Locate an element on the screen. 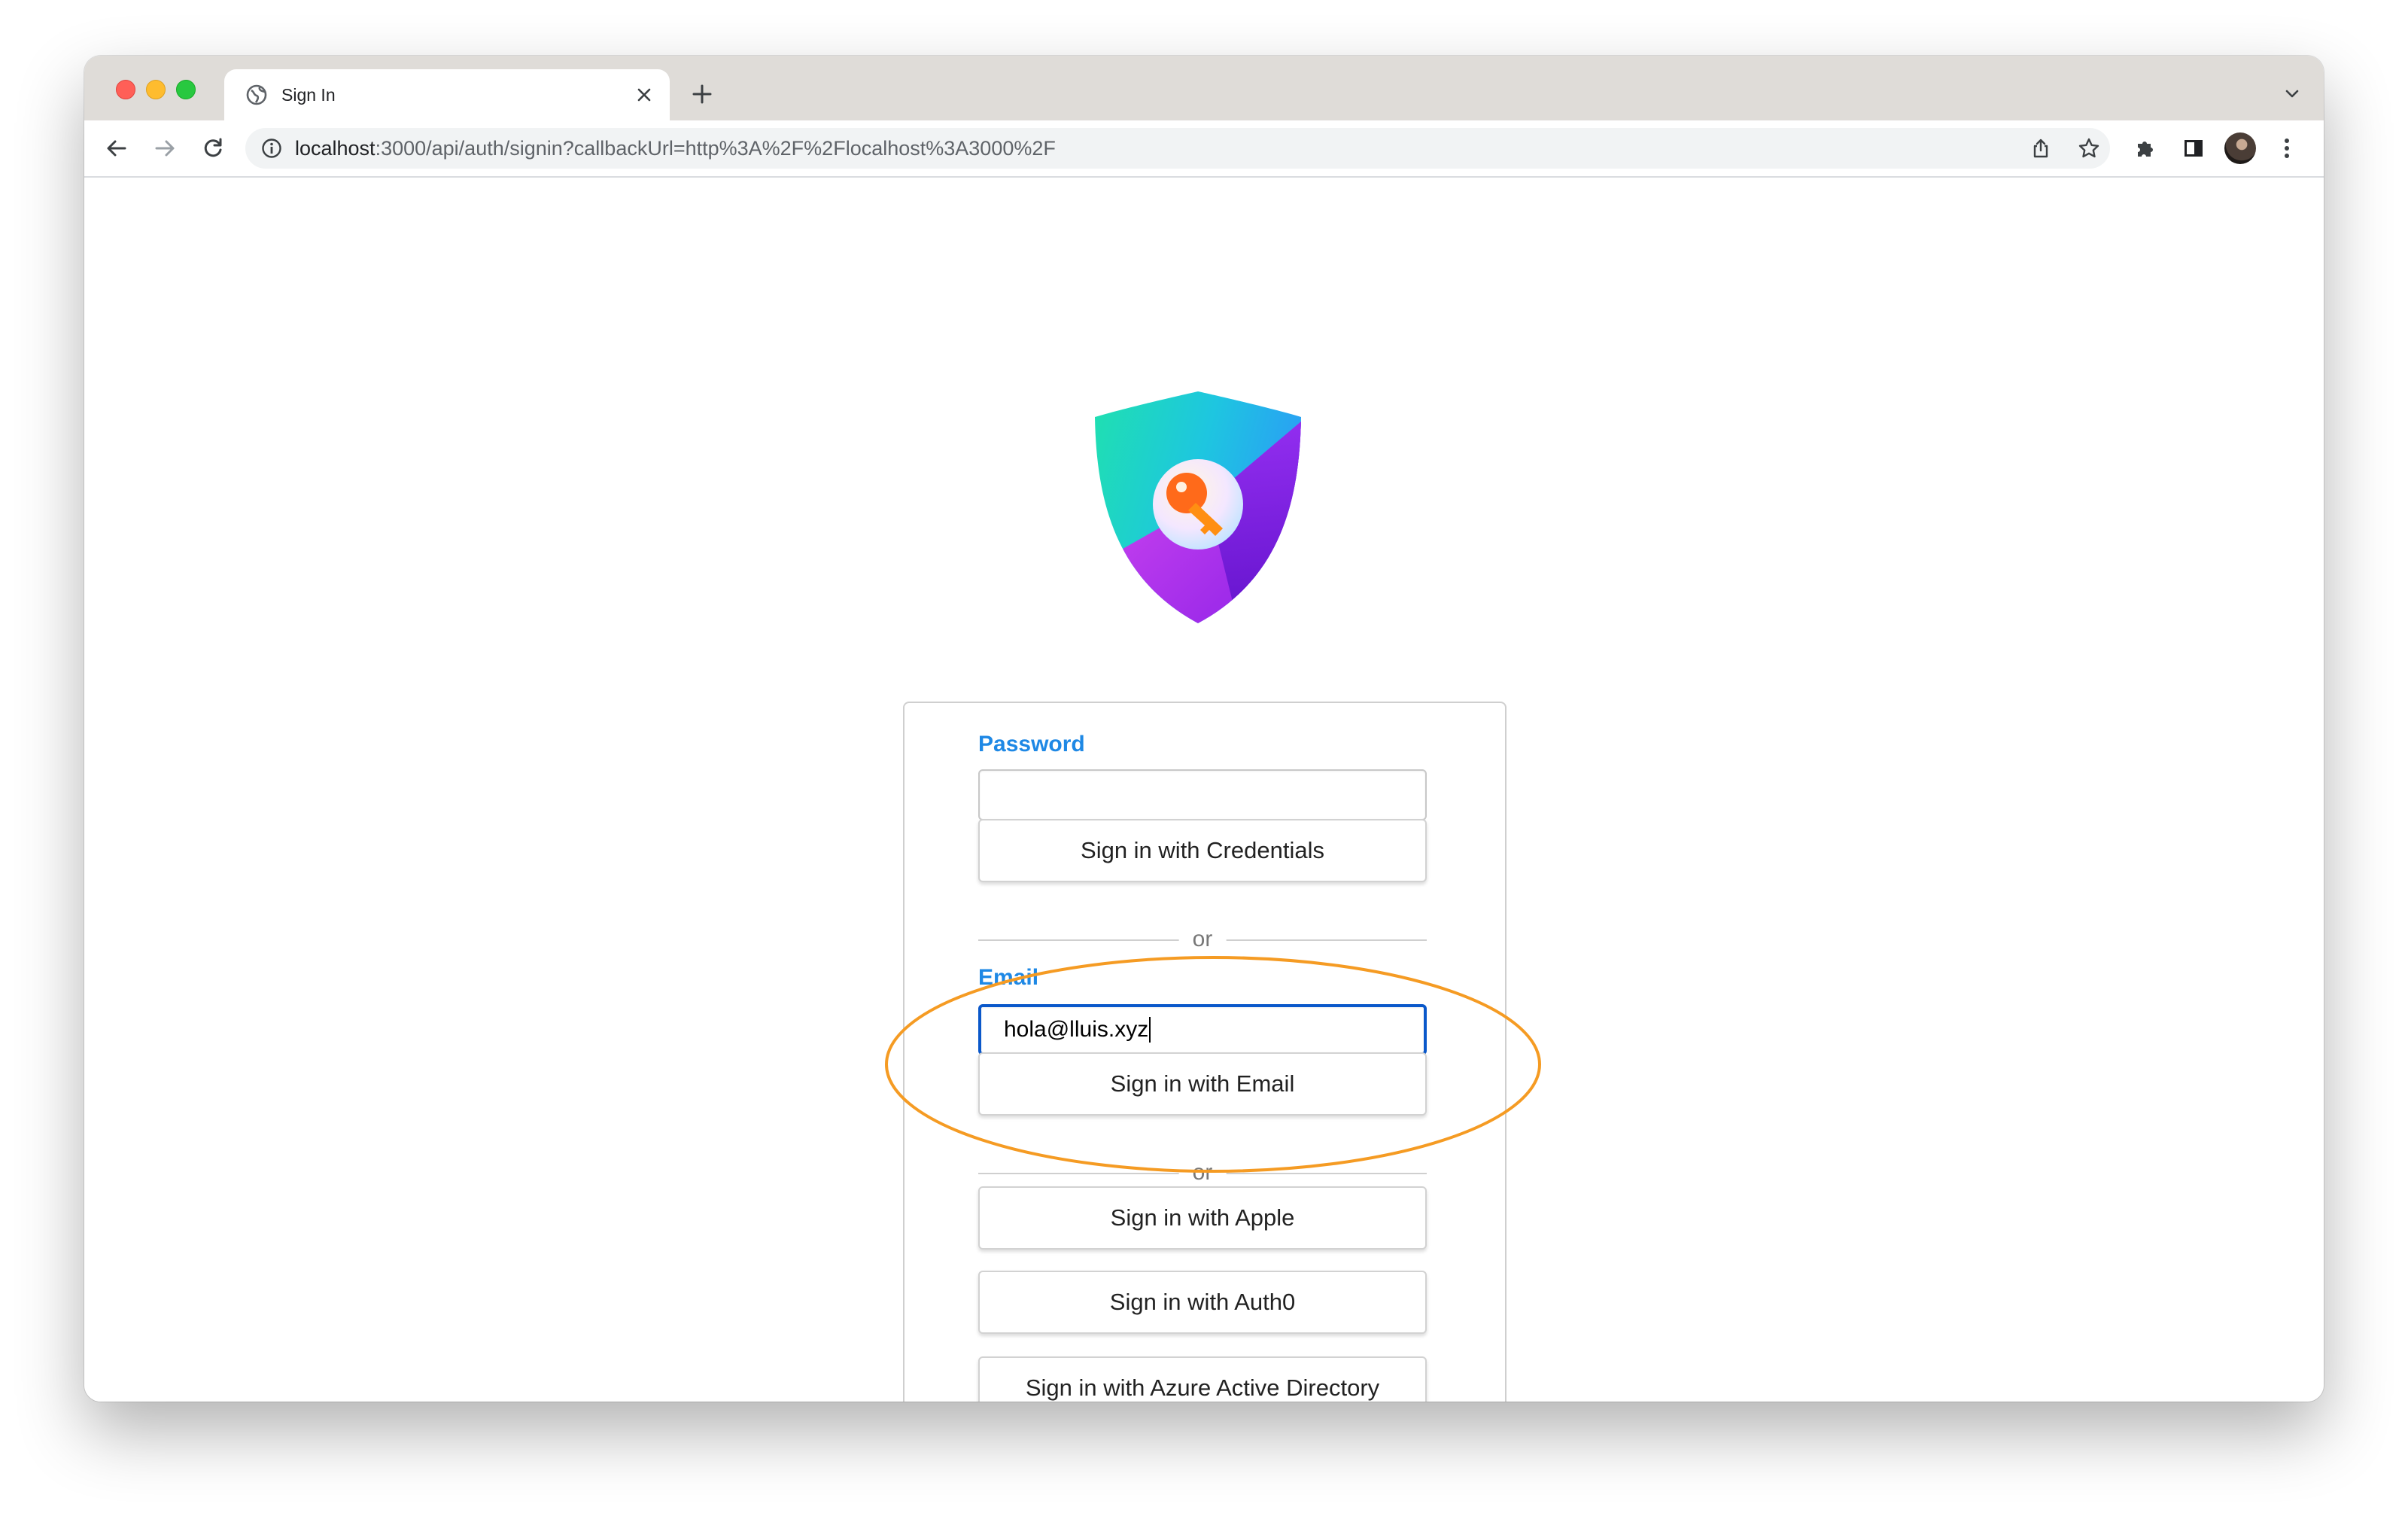 This screenshot has width=2408, height=1513. text-caret is located at coordinates (1150, 1030).